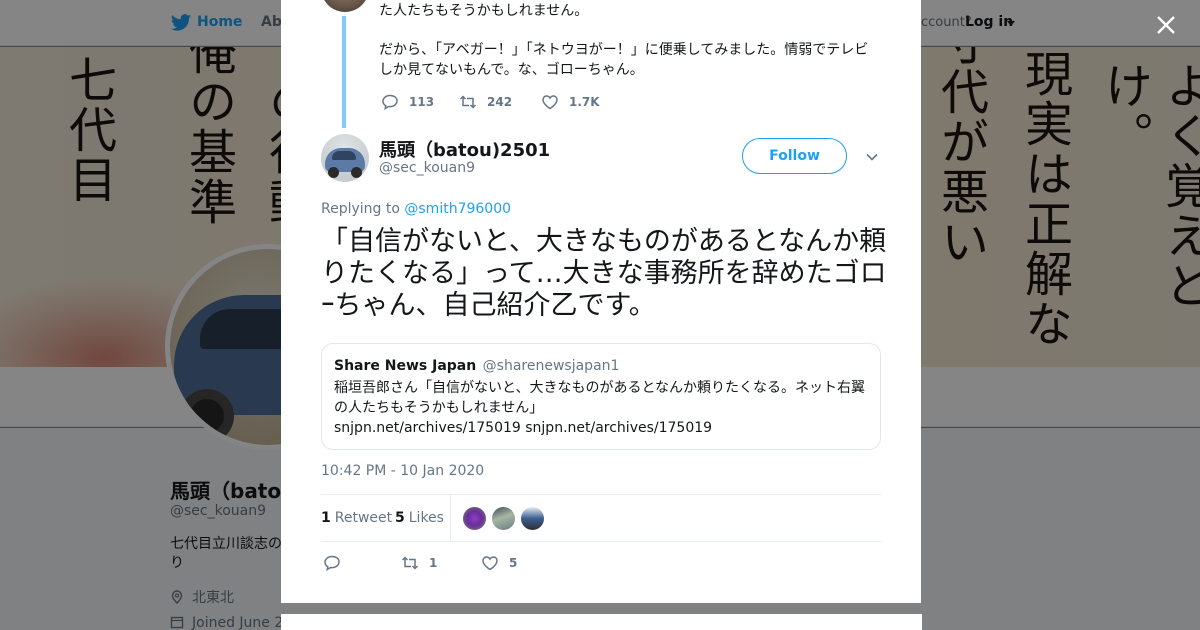 The height and width of the screenshot is (630, 1200). I want to click on replying-to-label: Replying to, so click(360, 209).